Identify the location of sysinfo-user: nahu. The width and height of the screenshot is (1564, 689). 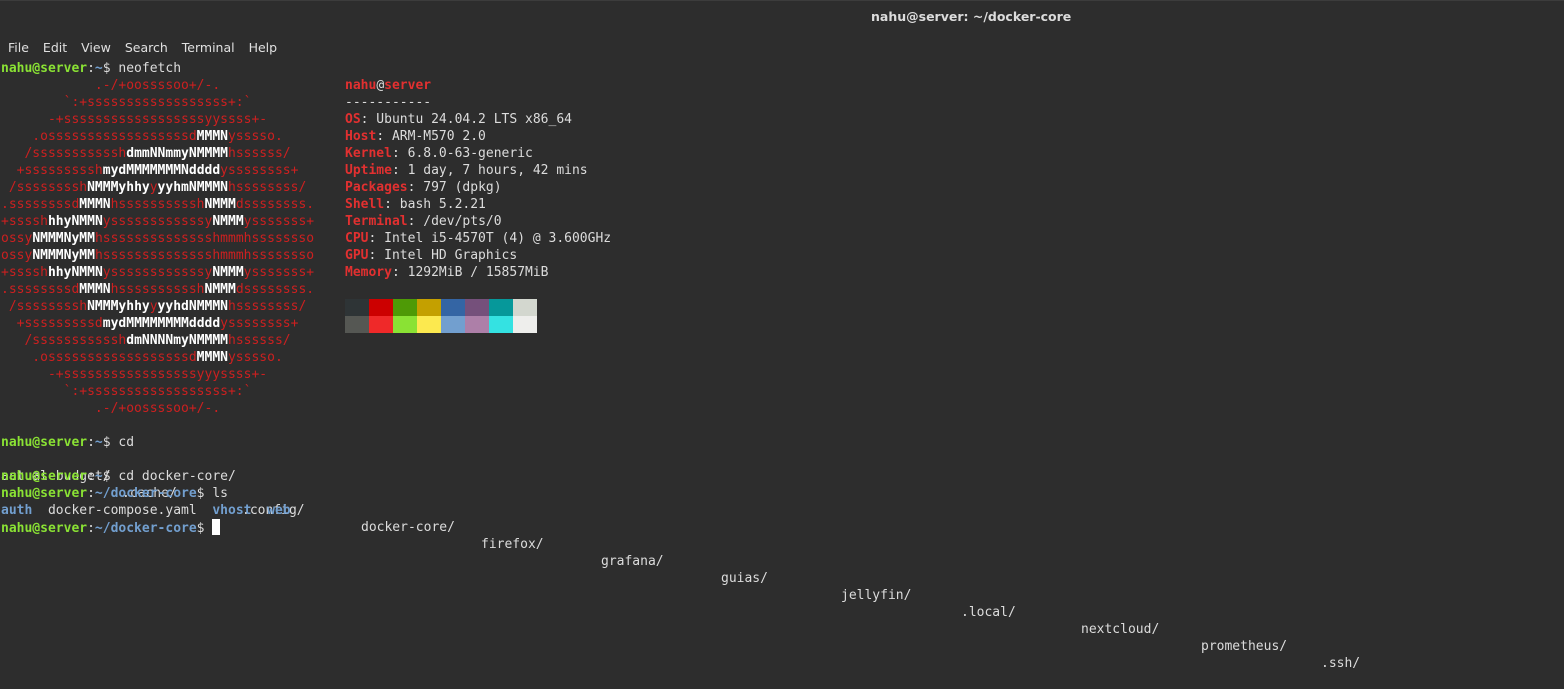
(361, 85).